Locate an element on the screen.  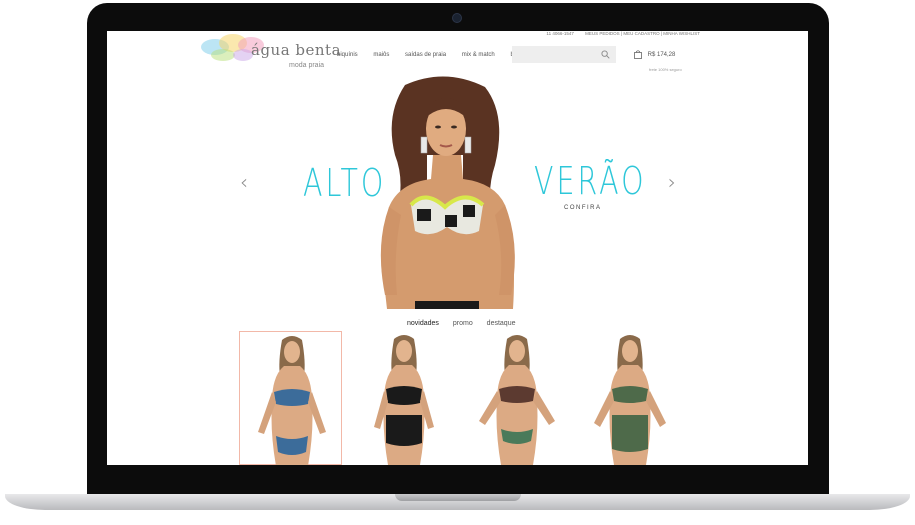
nav-item-maios: maiôs is located at coordinates (381, 55).